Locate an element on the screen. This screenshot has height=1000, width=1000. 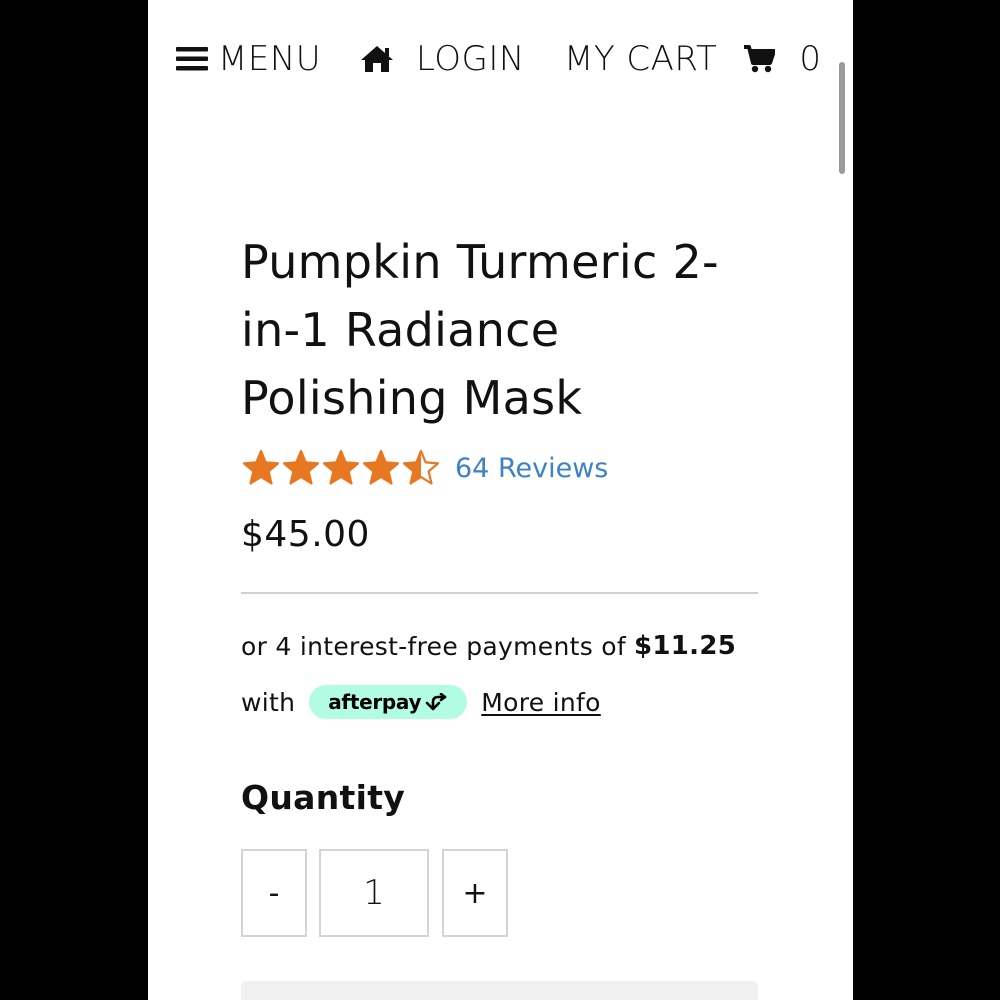
installment-amount: $11.25 is located at coordinates (685, 646).